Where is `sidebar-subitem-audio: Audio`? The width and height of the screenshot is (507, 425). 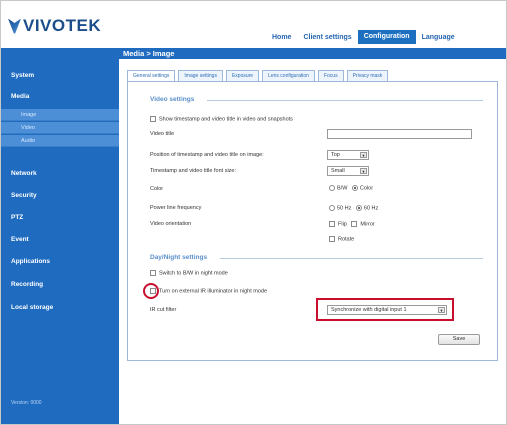 sidebar-subitem-audio: Audio is located at coordinates (60, 141).